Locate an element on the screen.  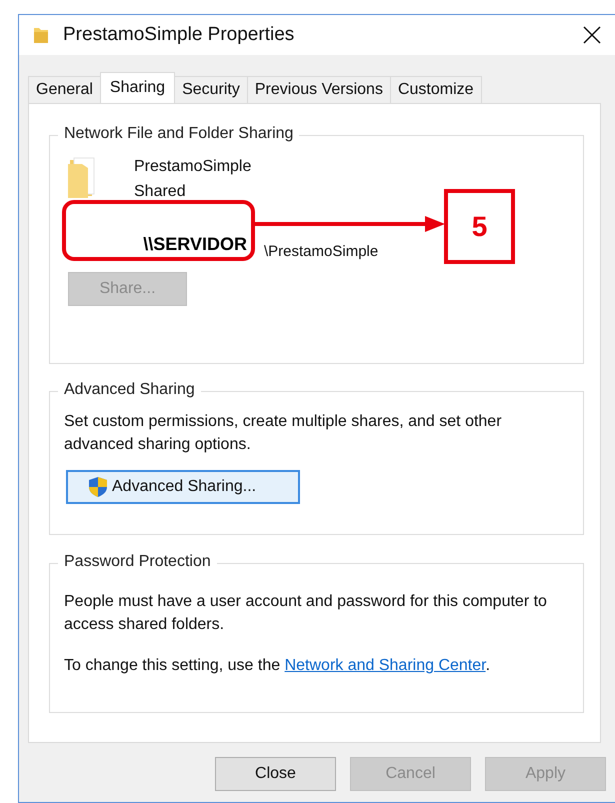
share-status: Shared is located at coordinates (160, 192).